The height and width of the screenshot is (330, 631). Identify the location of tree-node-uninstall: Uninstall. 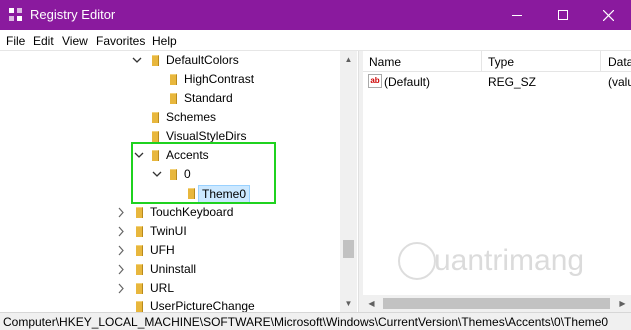
(170, 269).